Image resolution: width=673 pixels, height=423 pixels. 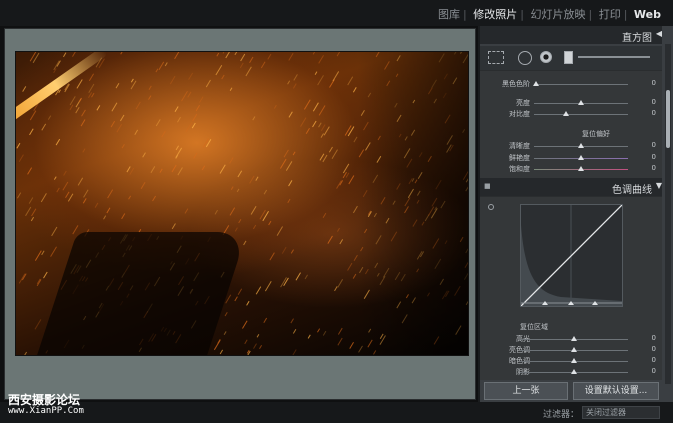 I want to click on tone-curve-header: ■ 色调曲线 ▼, so click(x=571, y=187).